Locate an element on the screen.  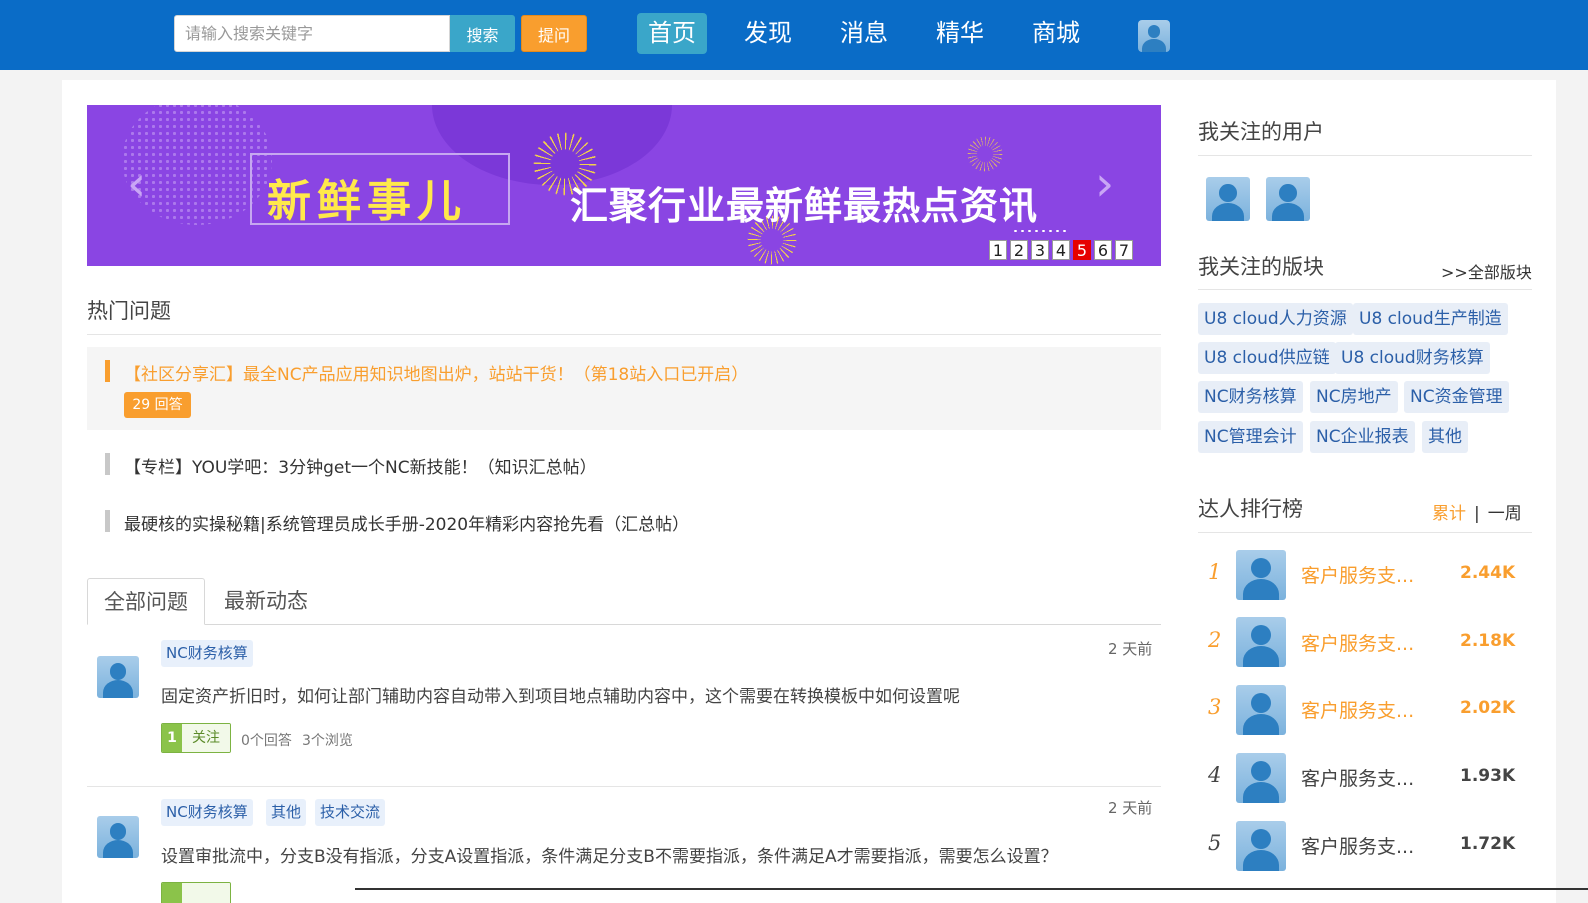
banner-pager: 1 2 3 4 5 6 7 is located at coordinates (1062, 250).